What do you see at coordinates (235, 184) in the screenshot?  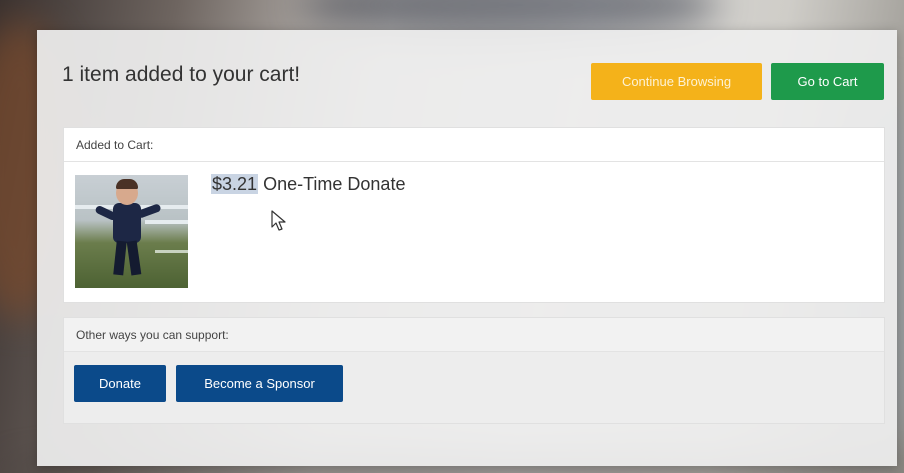 I see `cart-item-price: $3.21` at bounding box center [235, 184].